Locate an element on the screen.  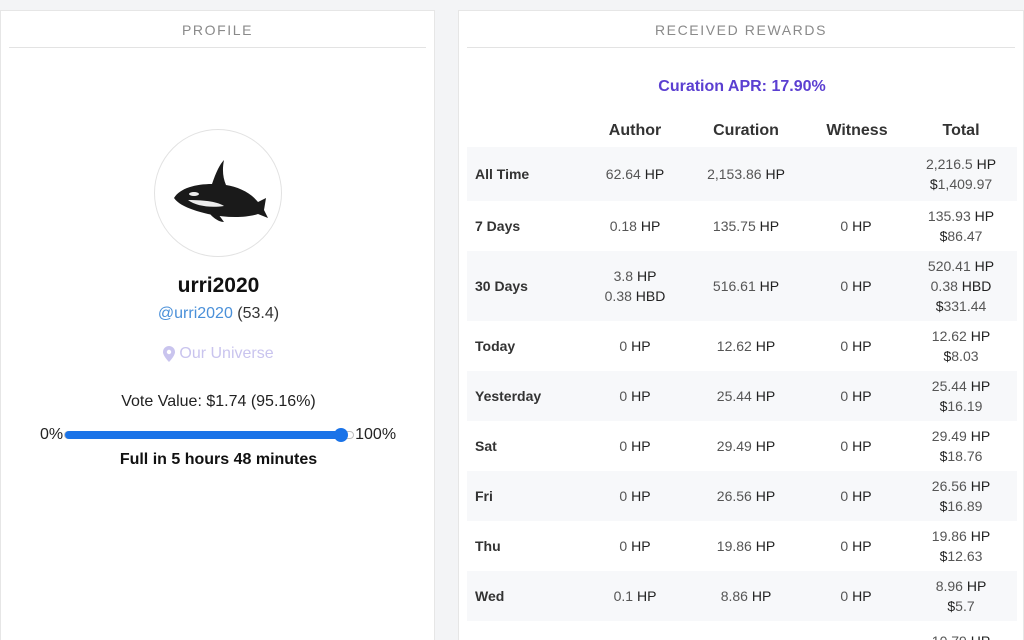
reward-value: 0.1 HP is located at coordinates (635, 596).